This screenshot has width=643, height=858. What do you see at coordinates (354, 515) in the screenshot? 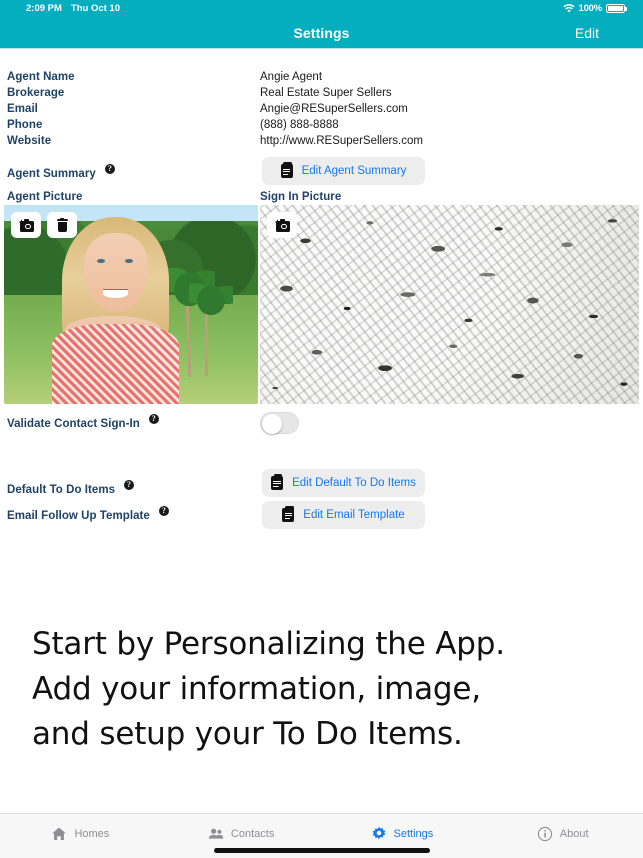
I see `edit-email-template-label: Edit Email Template` at bounding box center [354, 515].